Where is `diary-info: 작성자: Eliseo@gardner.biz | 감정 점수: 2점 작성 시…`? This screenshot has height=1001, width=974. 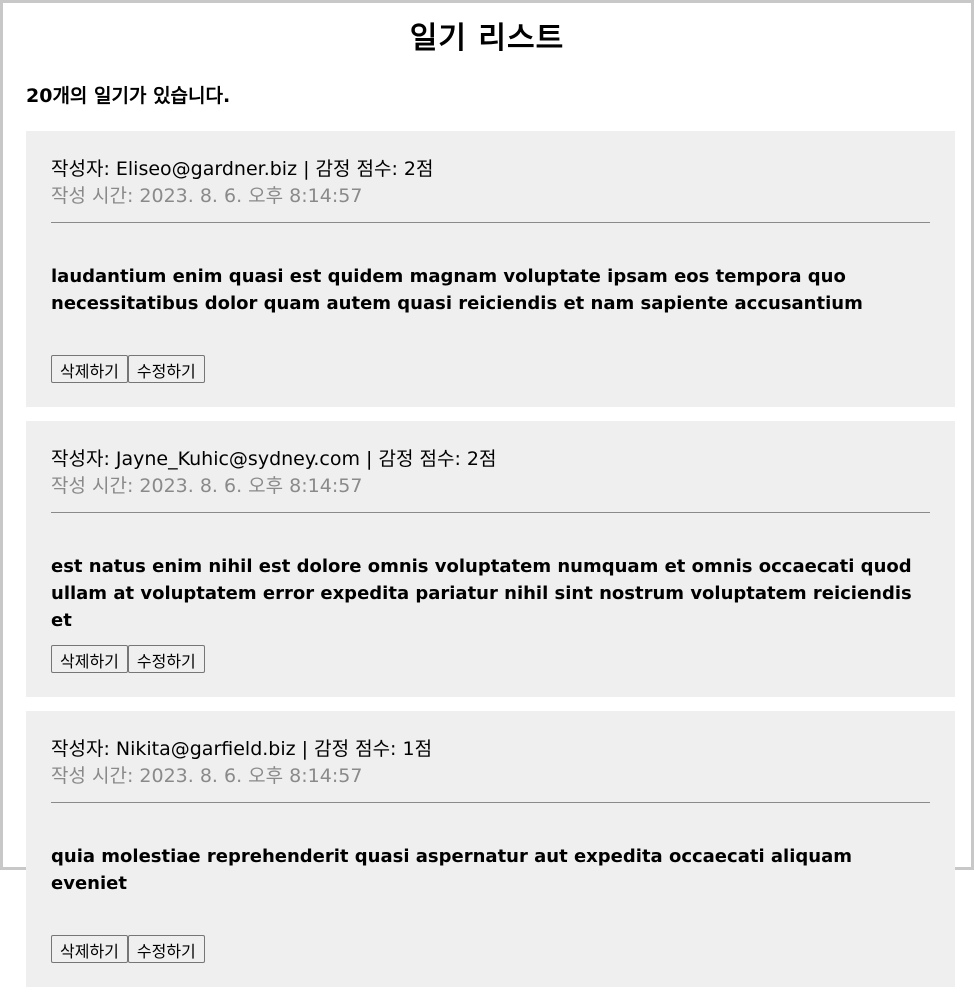 diary-info: 작성자: Eliseo@gardner.biz | 감정 점수: 2점 작성 시… is located at coordinates (490, 183).